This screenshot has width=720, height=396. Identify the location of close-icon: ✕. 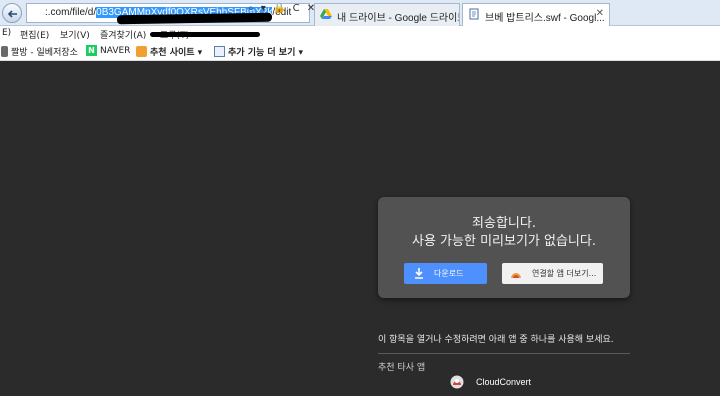
(600, 13).